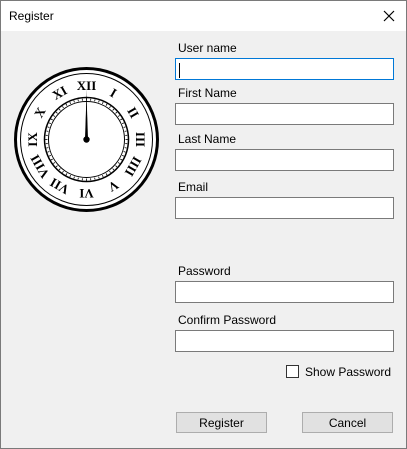 The height and width of the screenshot is (449, 407). Describe the element at coordinates (140, 139) in the screenshot. I see `clock-numeral: III` at that location.